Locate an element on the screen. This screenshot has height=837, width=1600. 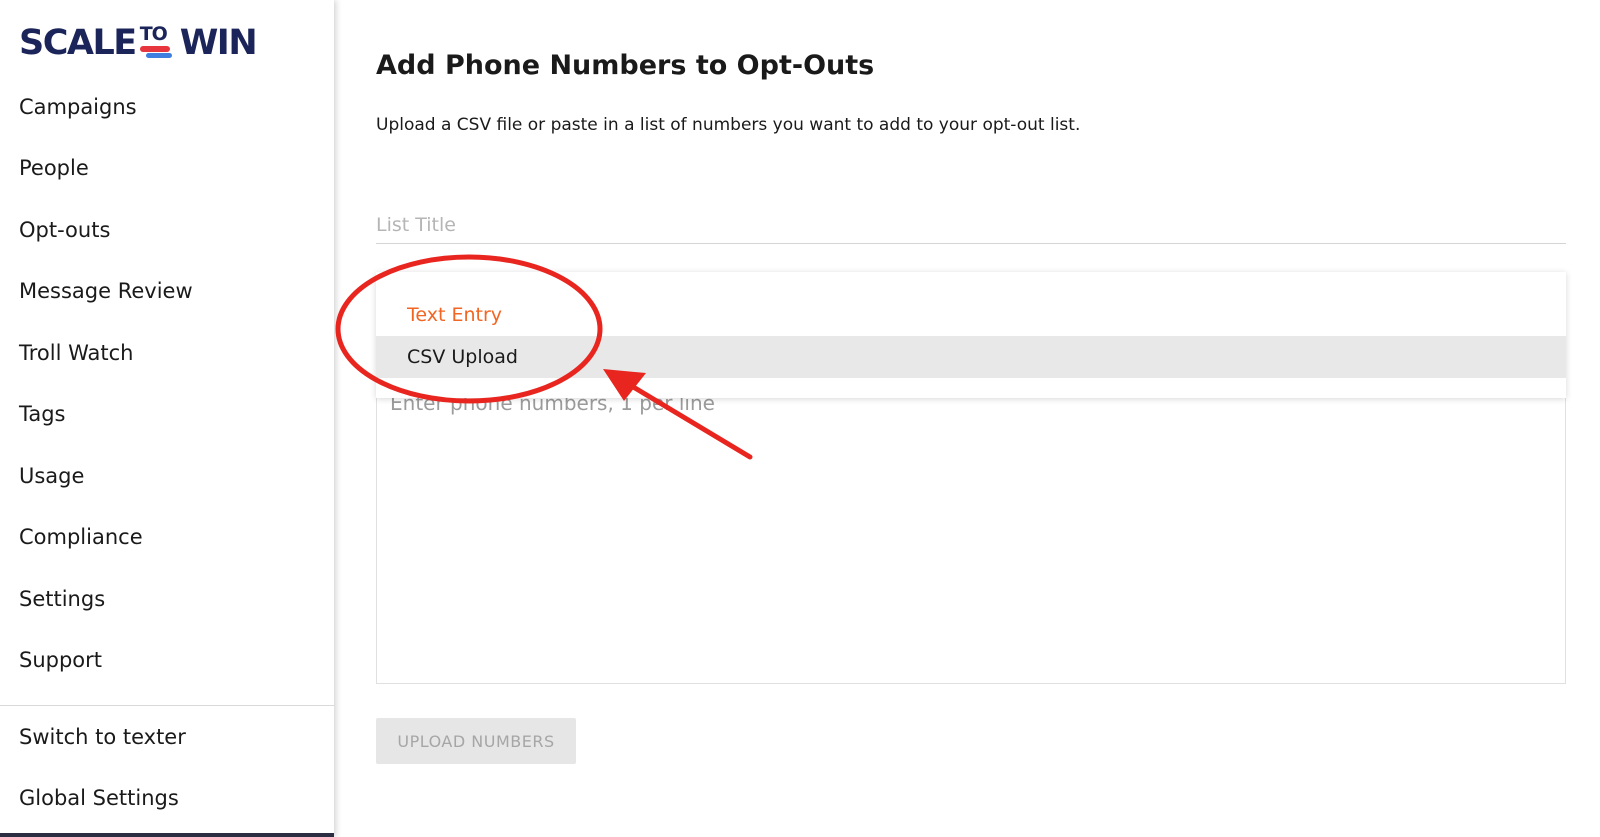
logo-red-stripe is located at coordinates (154, 49).